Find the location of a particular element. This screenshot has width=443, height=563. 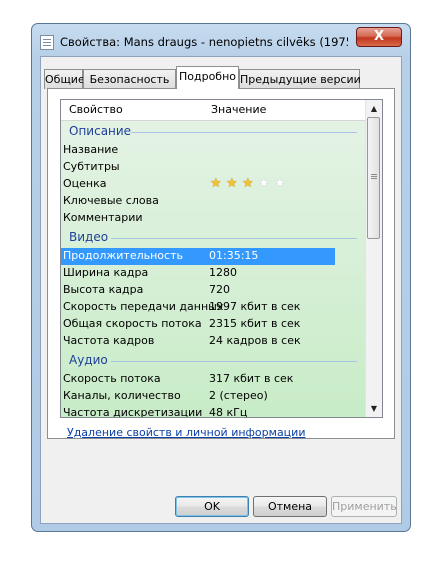

property-name: Частота дискретизации is located at coordinates (133, 412).